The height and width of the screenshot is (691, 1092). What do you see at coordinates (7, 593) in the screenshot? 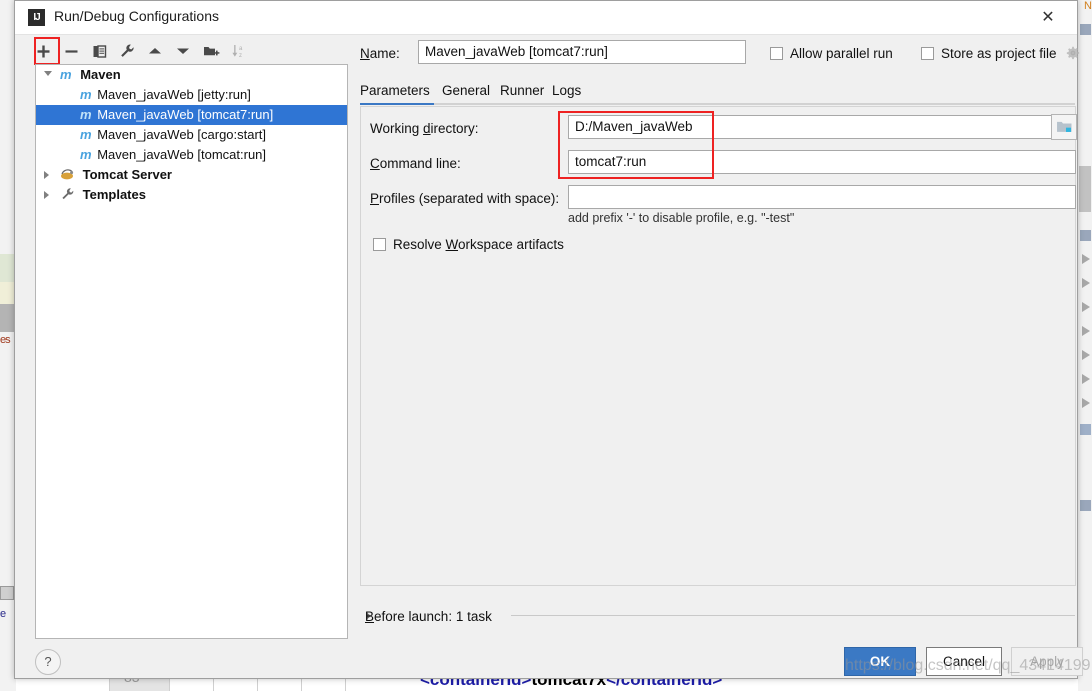
I see `ide-left-clipped-icon` at bounding box center [7, 593].